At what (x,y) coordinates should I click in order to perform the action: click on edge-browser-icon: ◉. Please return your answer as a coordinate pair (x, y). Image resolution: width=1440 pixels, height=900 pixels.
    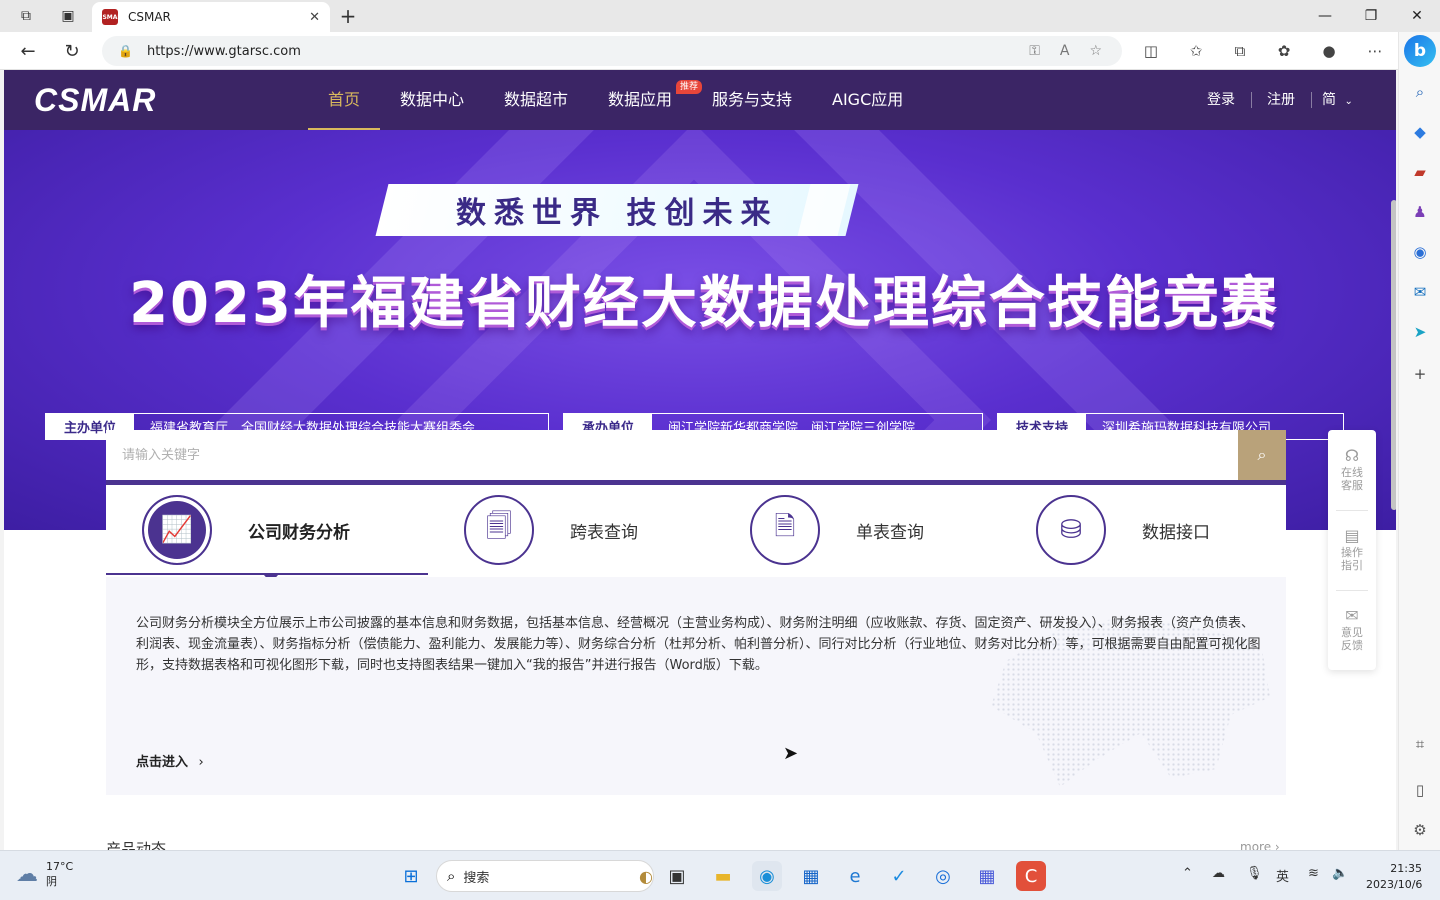
    Looking at the image, I should click on (767, 876).